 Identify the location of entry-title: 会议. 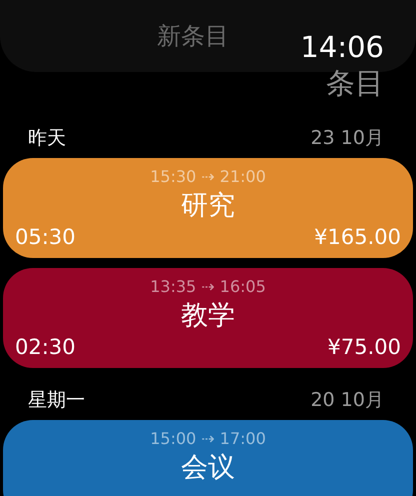
(208, 468).